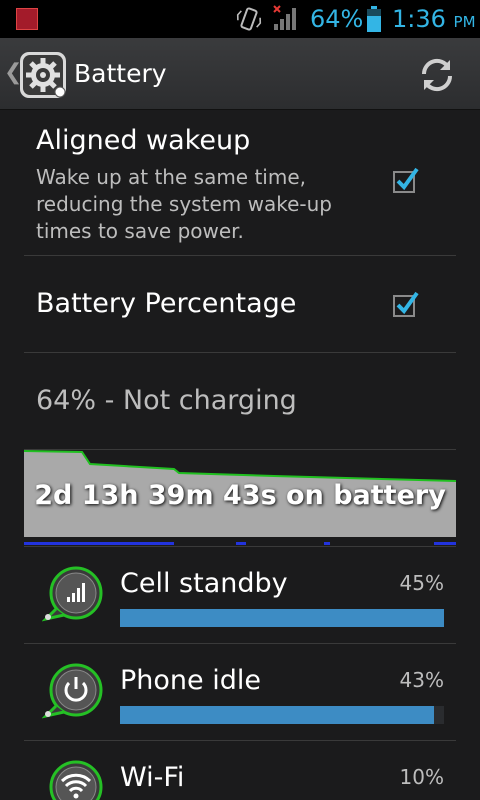  Describe the element at coordinates (421, 583) in the screenshot. I see `usage-percent: 45%` at that location.